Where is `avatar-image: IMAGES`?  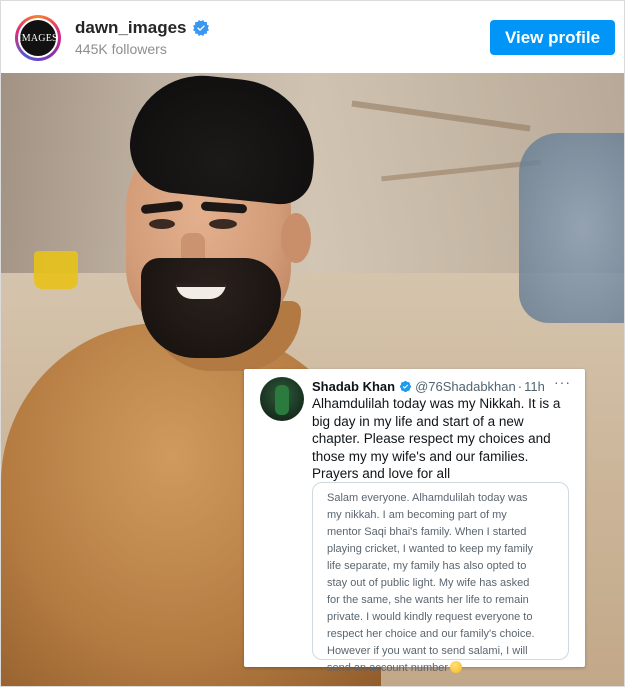 avatar-image: IMAGES is located at coordinates (38, 38).